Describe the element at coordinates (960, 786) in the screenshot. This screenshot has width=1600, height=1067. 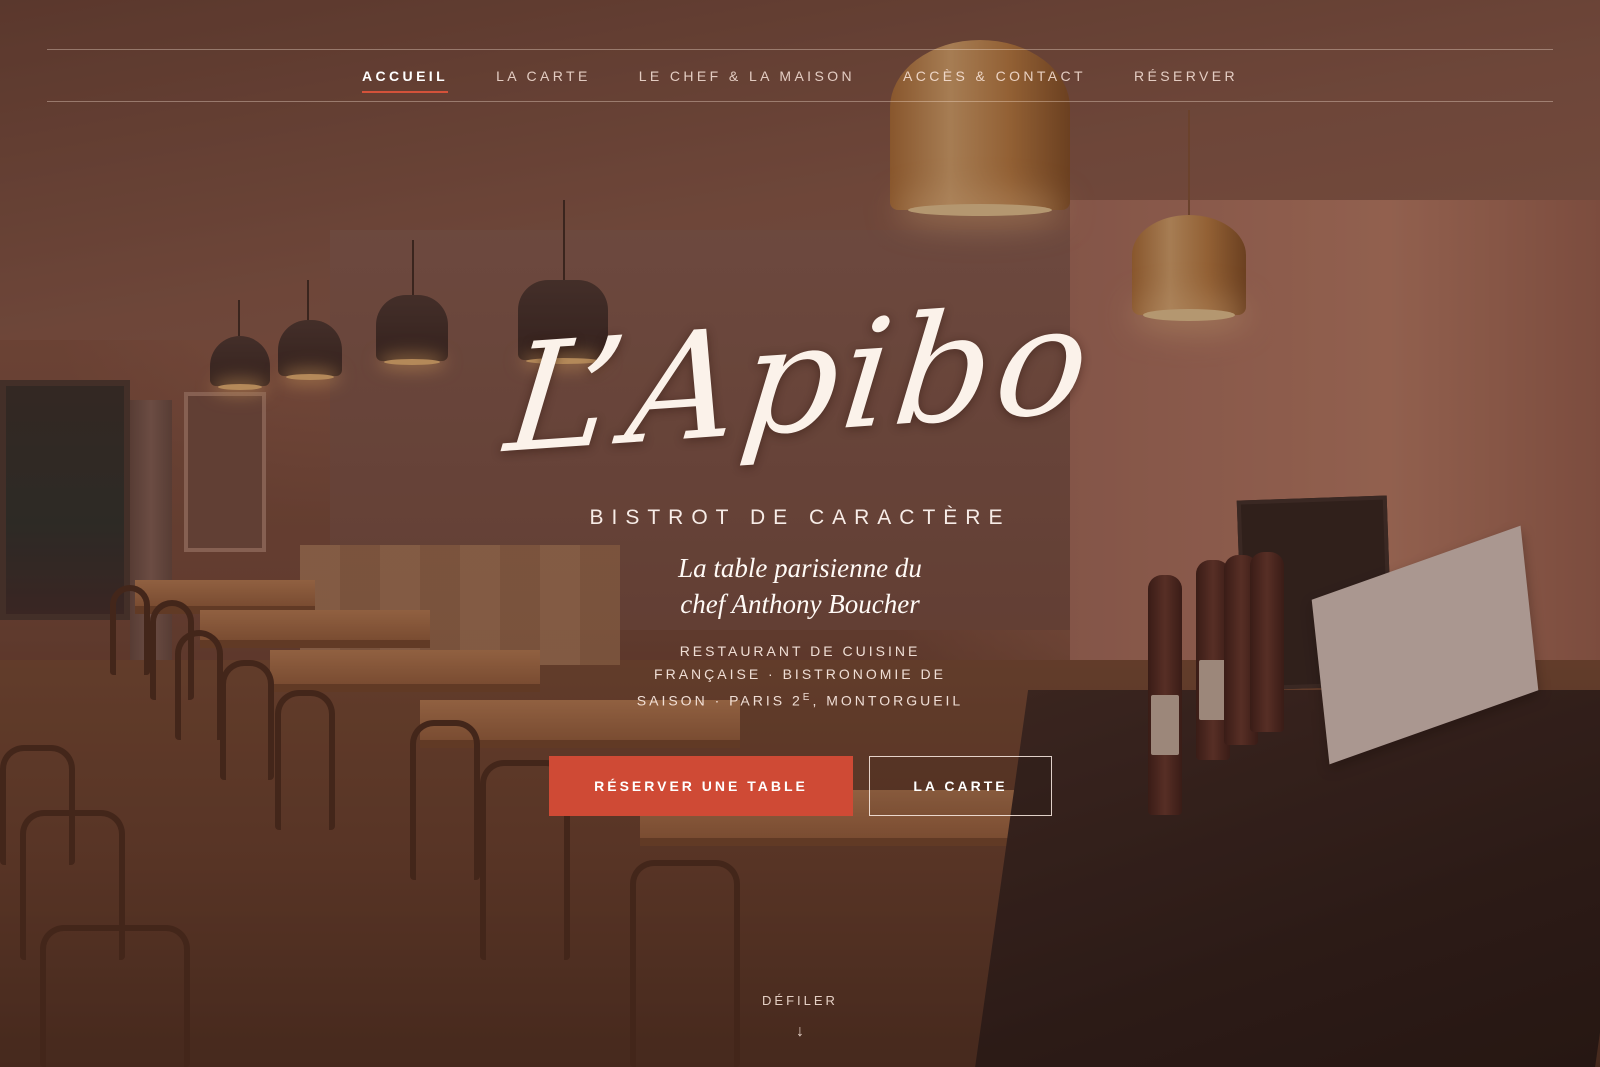
I see `view-menu-button: LA CARTE` at that location.